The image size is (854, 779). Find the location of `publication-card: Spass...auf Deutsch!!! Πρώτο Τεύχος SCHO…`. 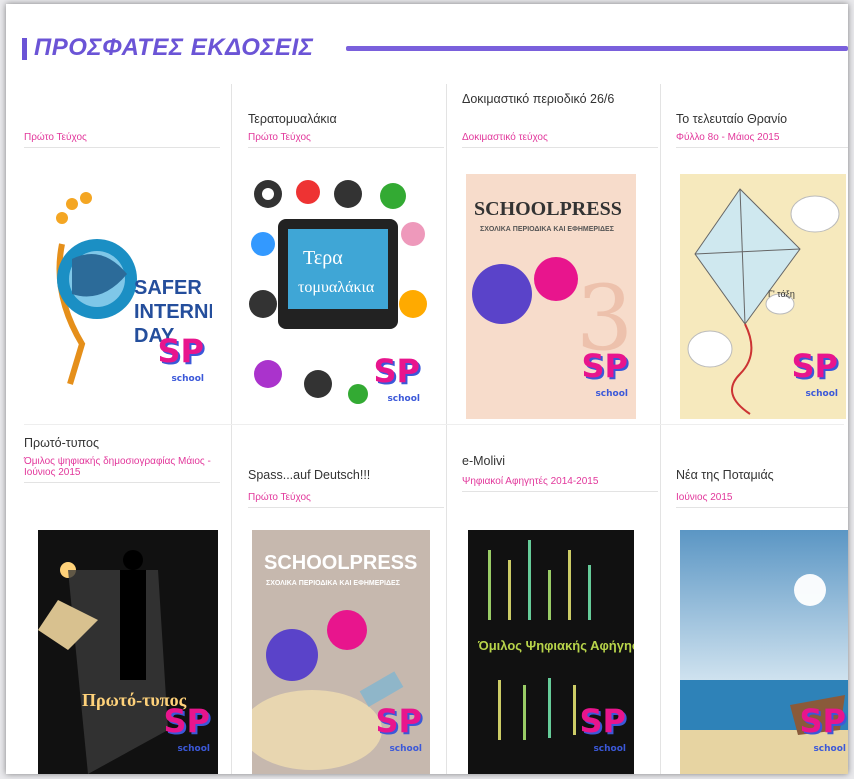

publication-card: Spass...auf Deutsch!!! Πρώτο Τεύχος SCHO… is located at coordinates (346, 604).